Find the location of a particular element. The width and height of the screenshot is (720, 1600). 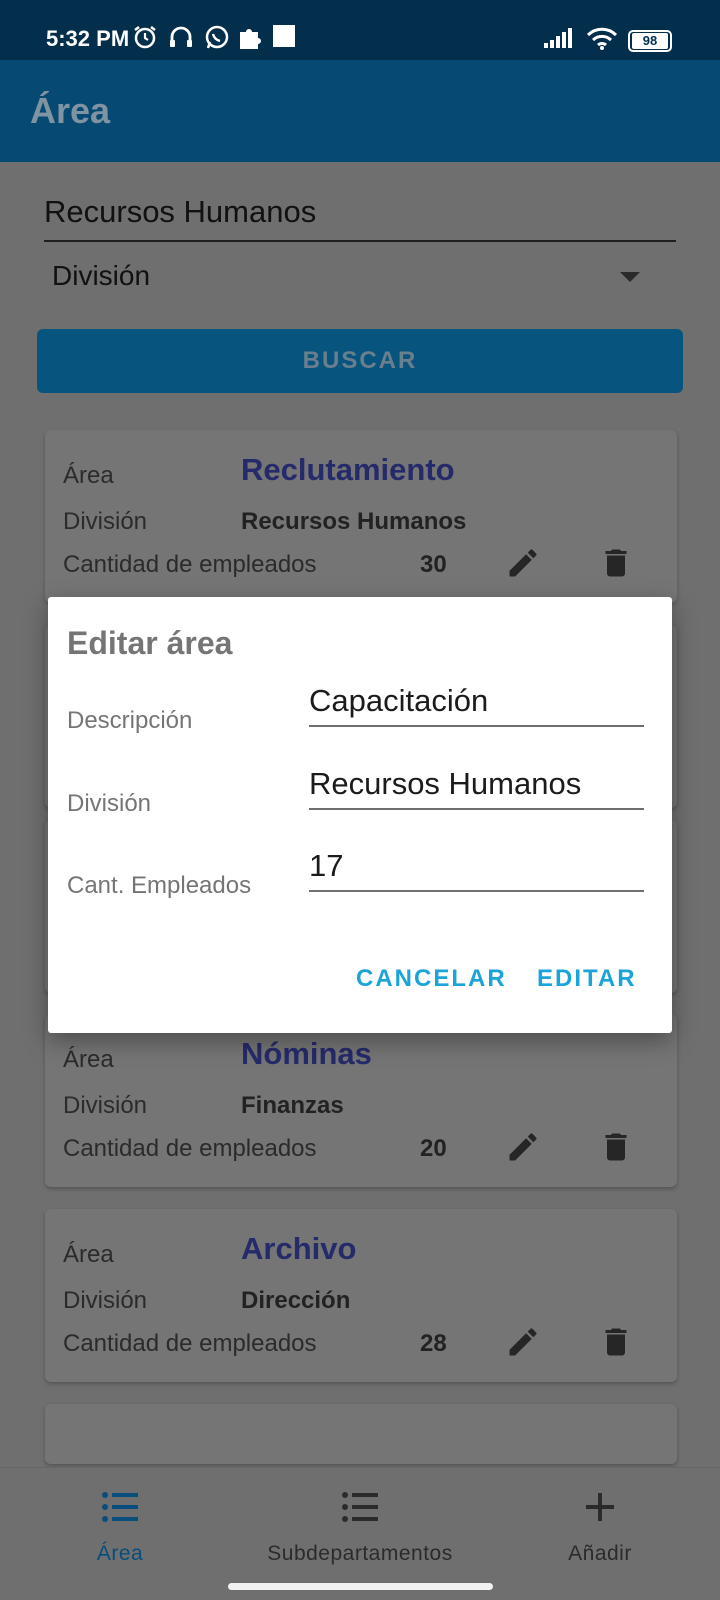

division-field: Recursos Humanos is located at coordinates (476, 786).